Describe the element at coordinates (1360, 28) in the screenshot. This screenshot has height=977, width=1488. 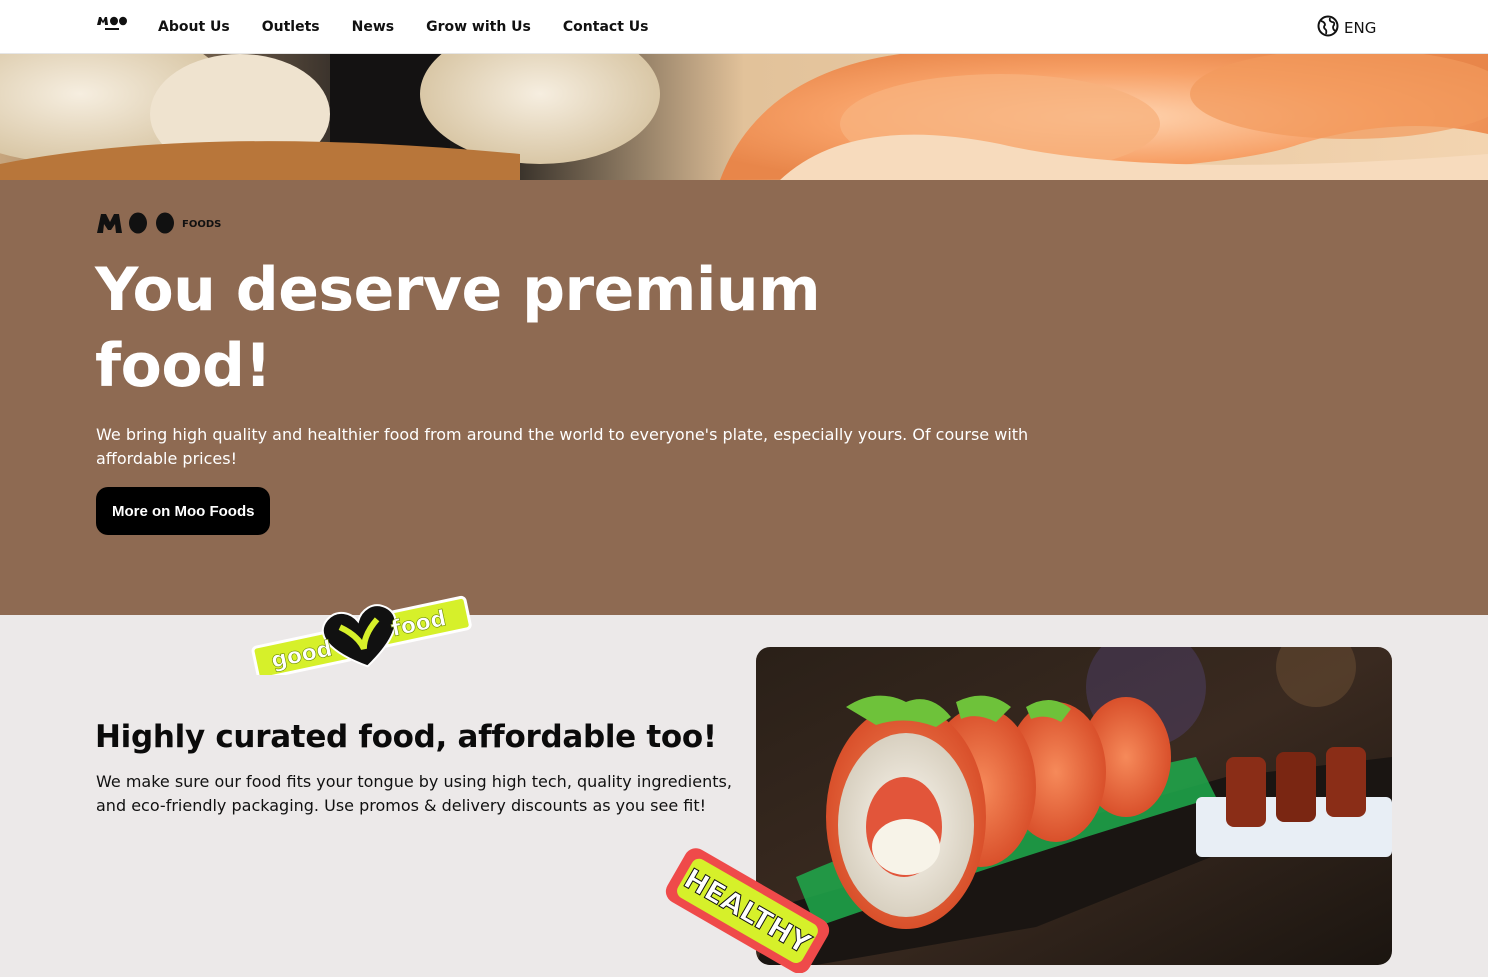
I see `language-label: ENG` at that location.